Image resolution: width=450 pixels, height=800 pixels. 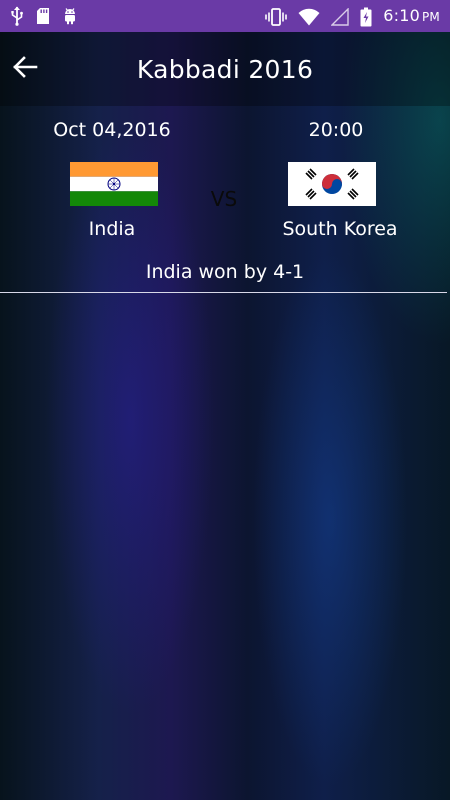 I want to click on vs-label: VS, so click(x=224, y=199).